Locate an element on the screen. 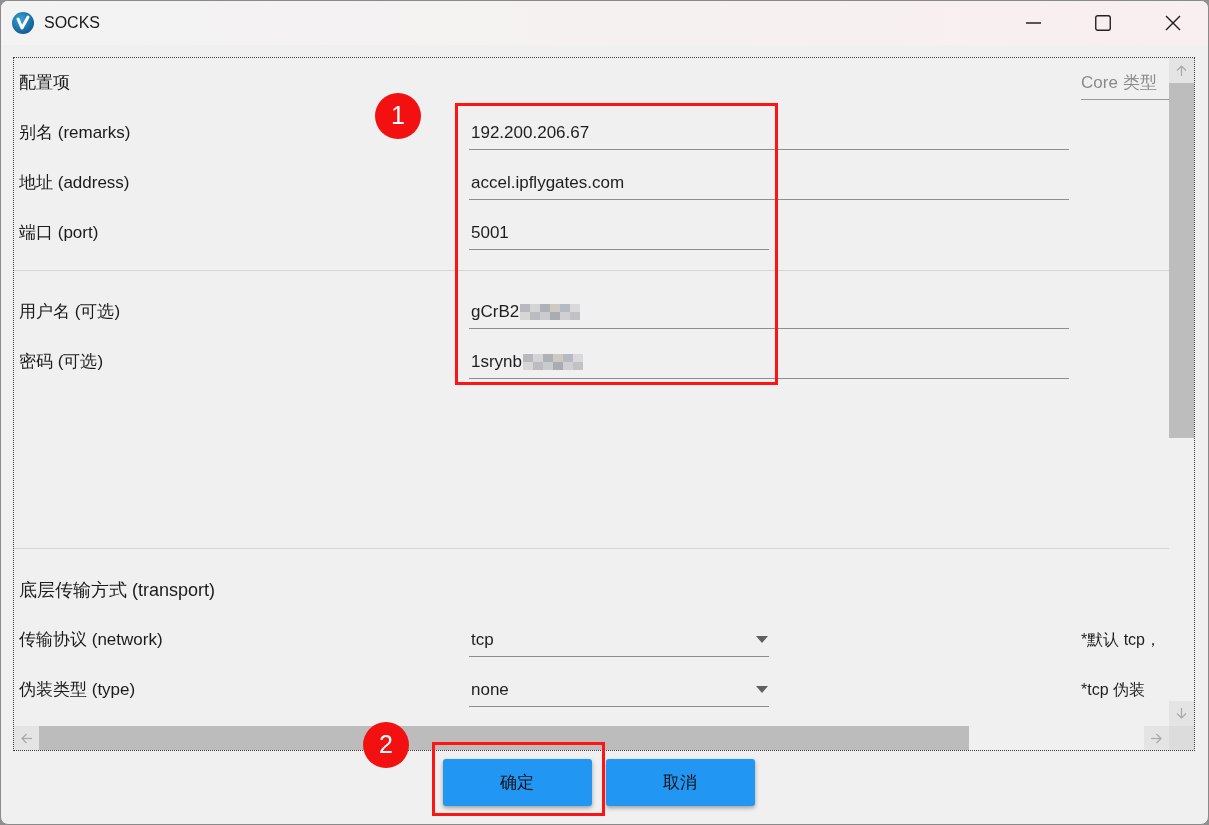 The width and height of the screenshot is (1209, 825). field-label: 别名 (remarks) is located at coordinates (75, 133).